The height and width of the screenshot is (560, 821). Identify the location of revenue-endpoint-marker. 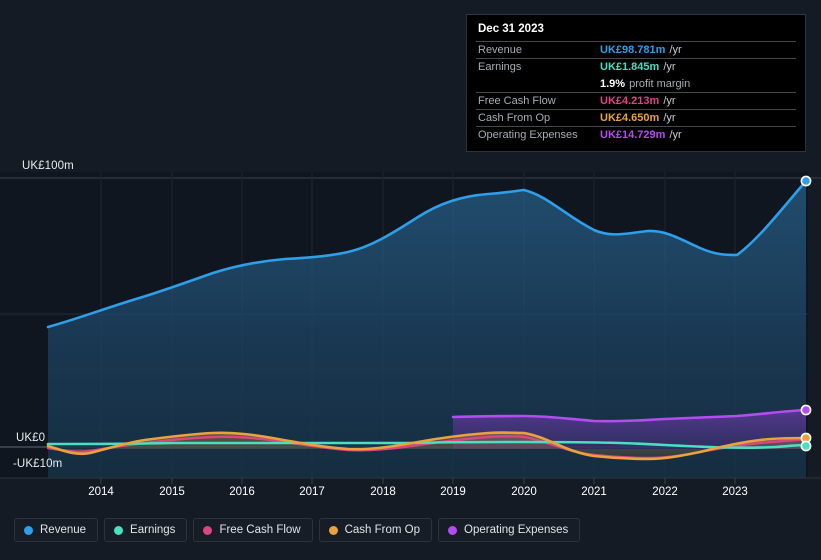
(806, 181).